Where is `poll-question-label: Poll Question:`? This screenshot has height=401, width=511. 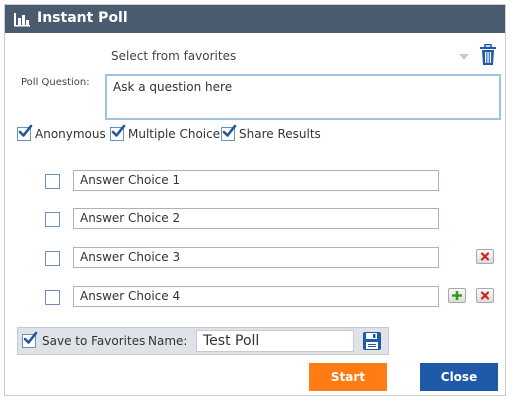 poll-question-label: Poll Question: is located at coordinates (55, 82).